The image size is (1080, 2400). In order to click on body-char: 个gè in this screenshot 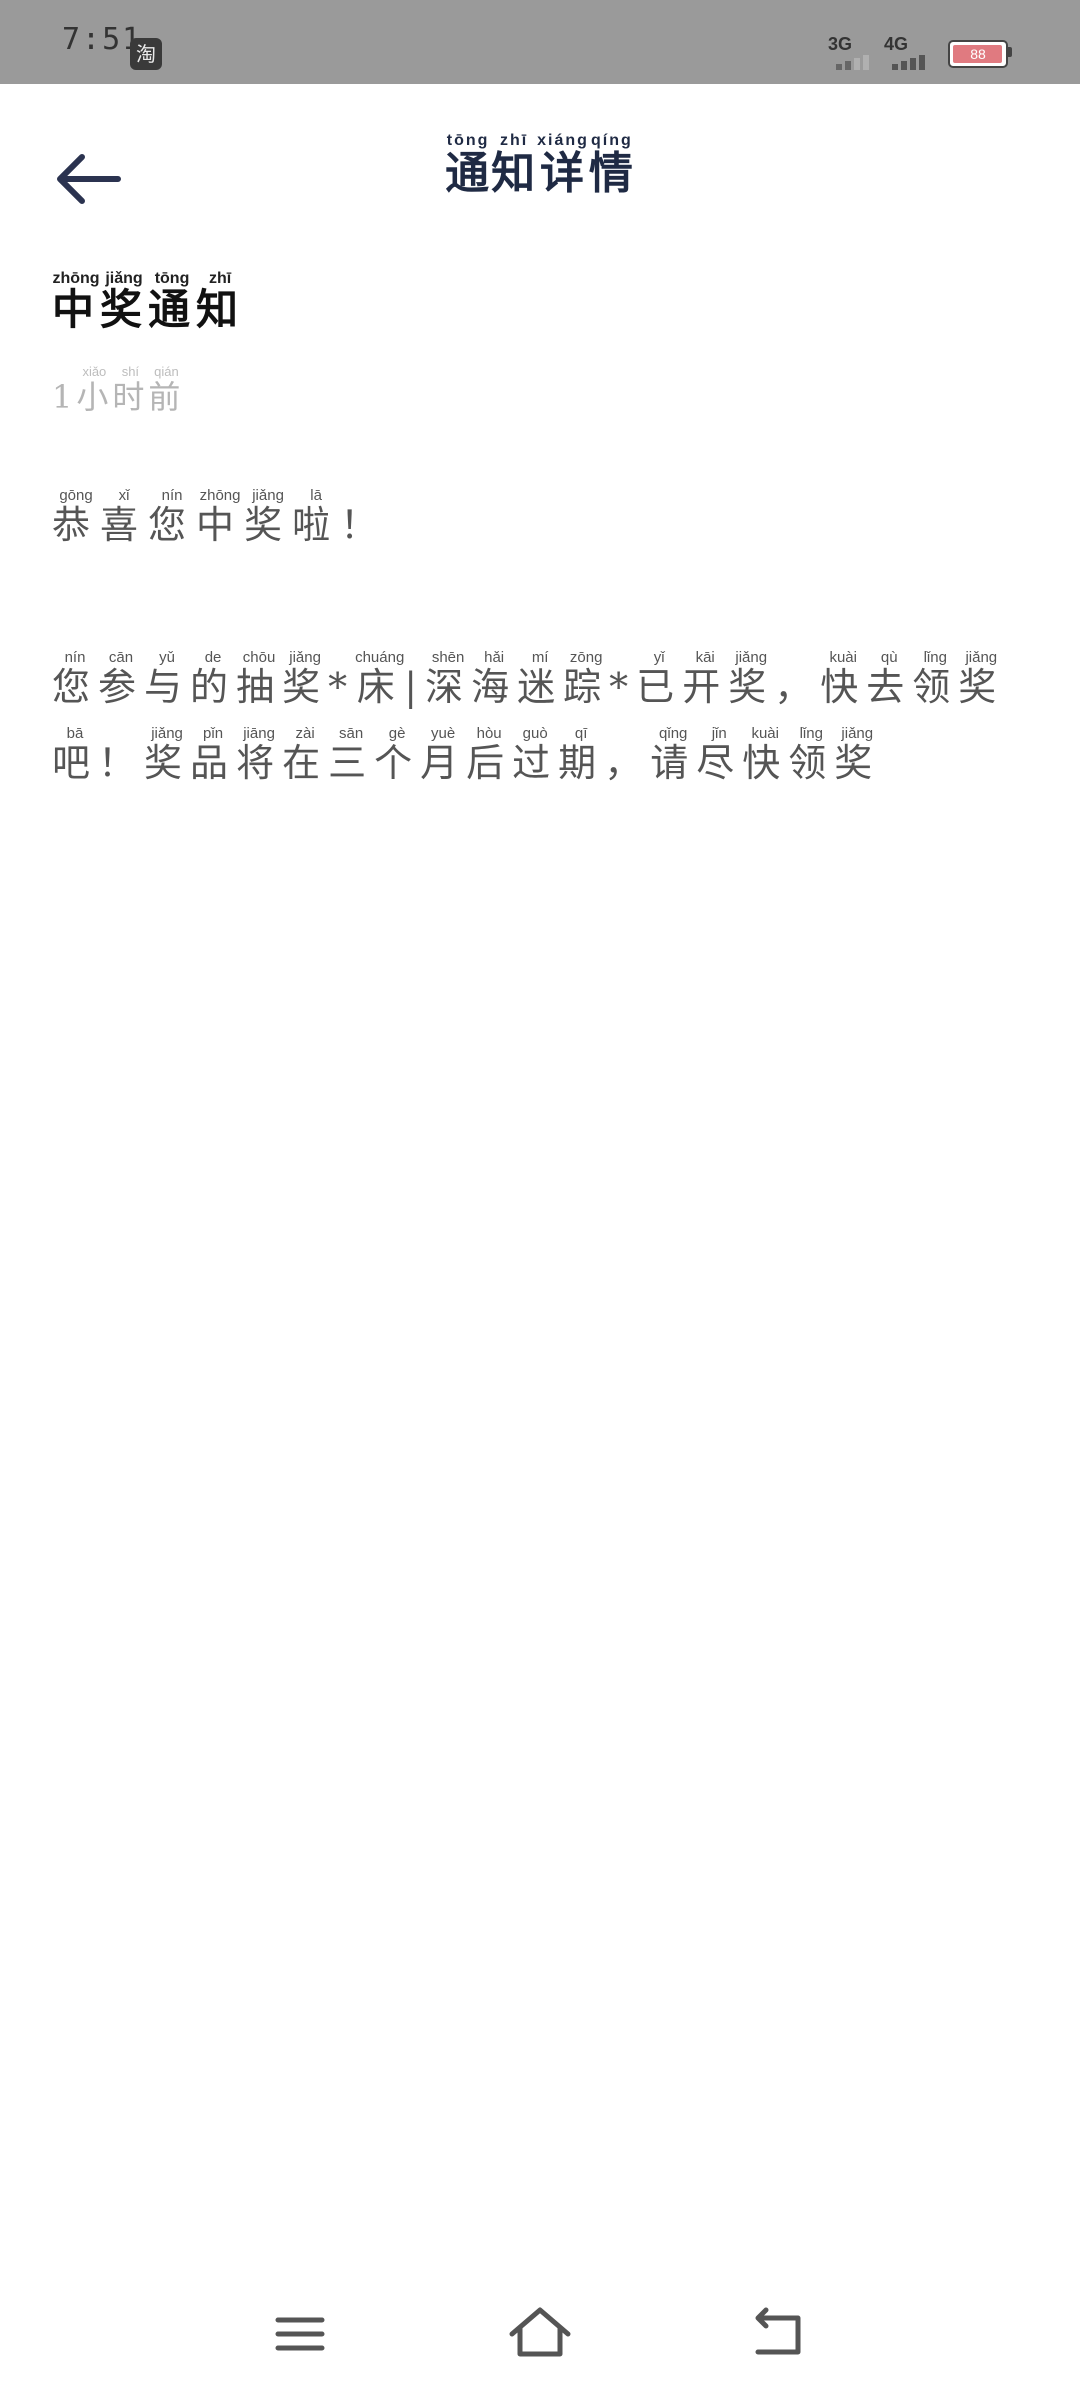, I will do `click(397, 755)`.